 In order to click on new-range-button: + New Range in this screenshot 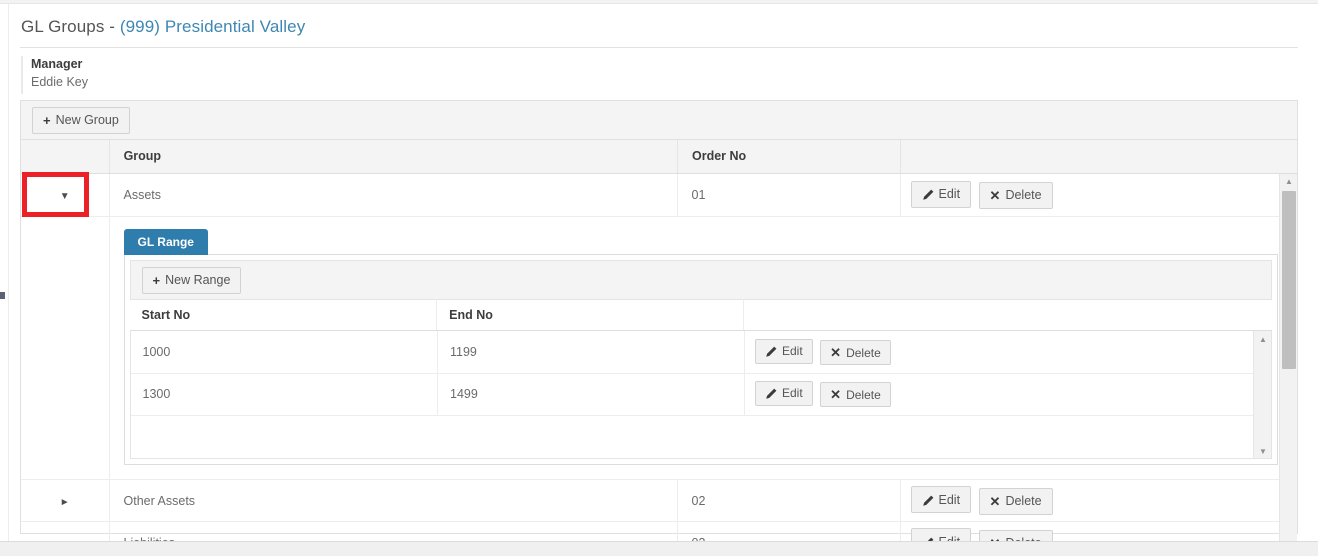, I will do `click(191, 280)`.